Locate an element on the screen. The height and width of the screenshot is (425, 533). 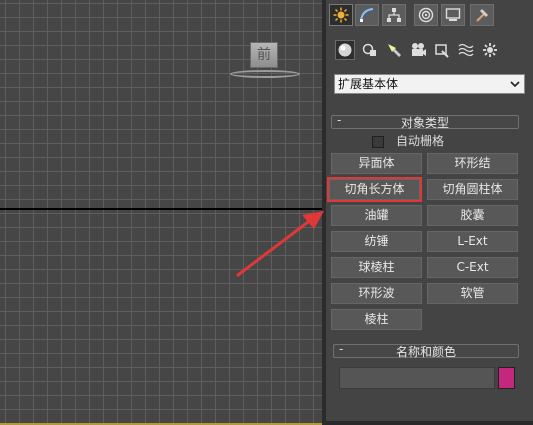
tab-create is located at coordinates (341, 15).